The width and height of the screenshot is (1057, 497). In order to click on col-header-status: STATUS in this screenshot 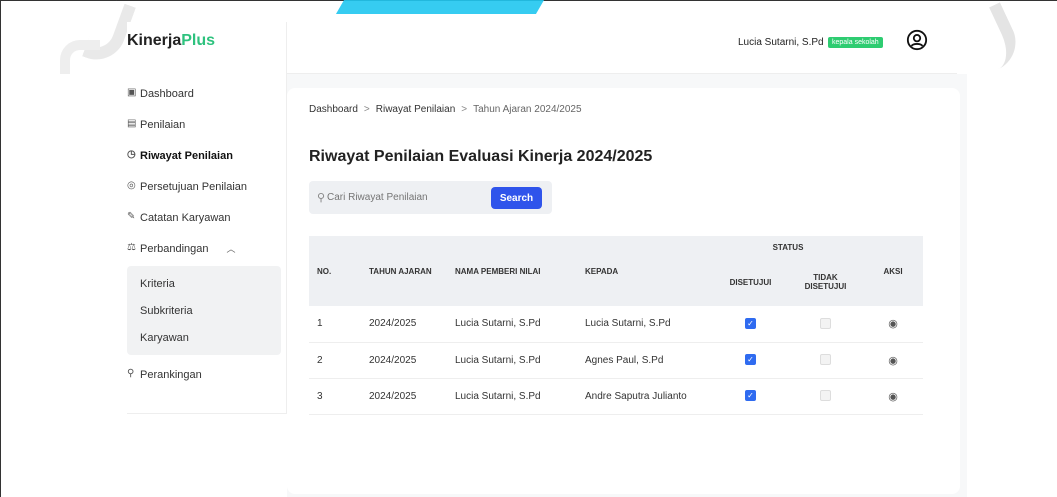, I will do `click(788, 247)`.